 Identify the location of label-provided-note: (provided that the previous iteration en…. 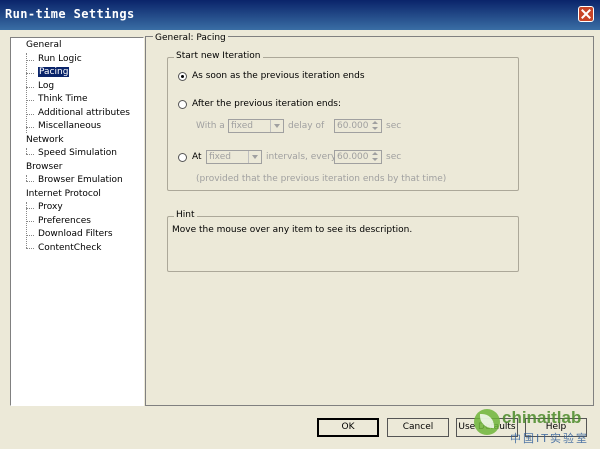
(321, 179).